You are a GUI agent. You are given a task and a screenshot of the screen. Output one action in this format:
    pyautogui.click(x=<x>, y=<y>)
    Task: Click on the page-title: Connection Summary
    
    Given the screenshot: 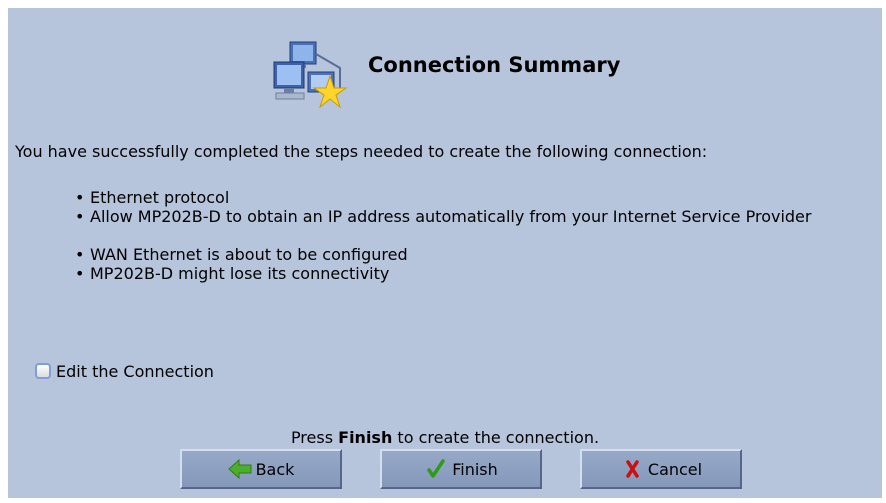 What is the action you would take?
    pyautogui.click(x=494, y=65)
    